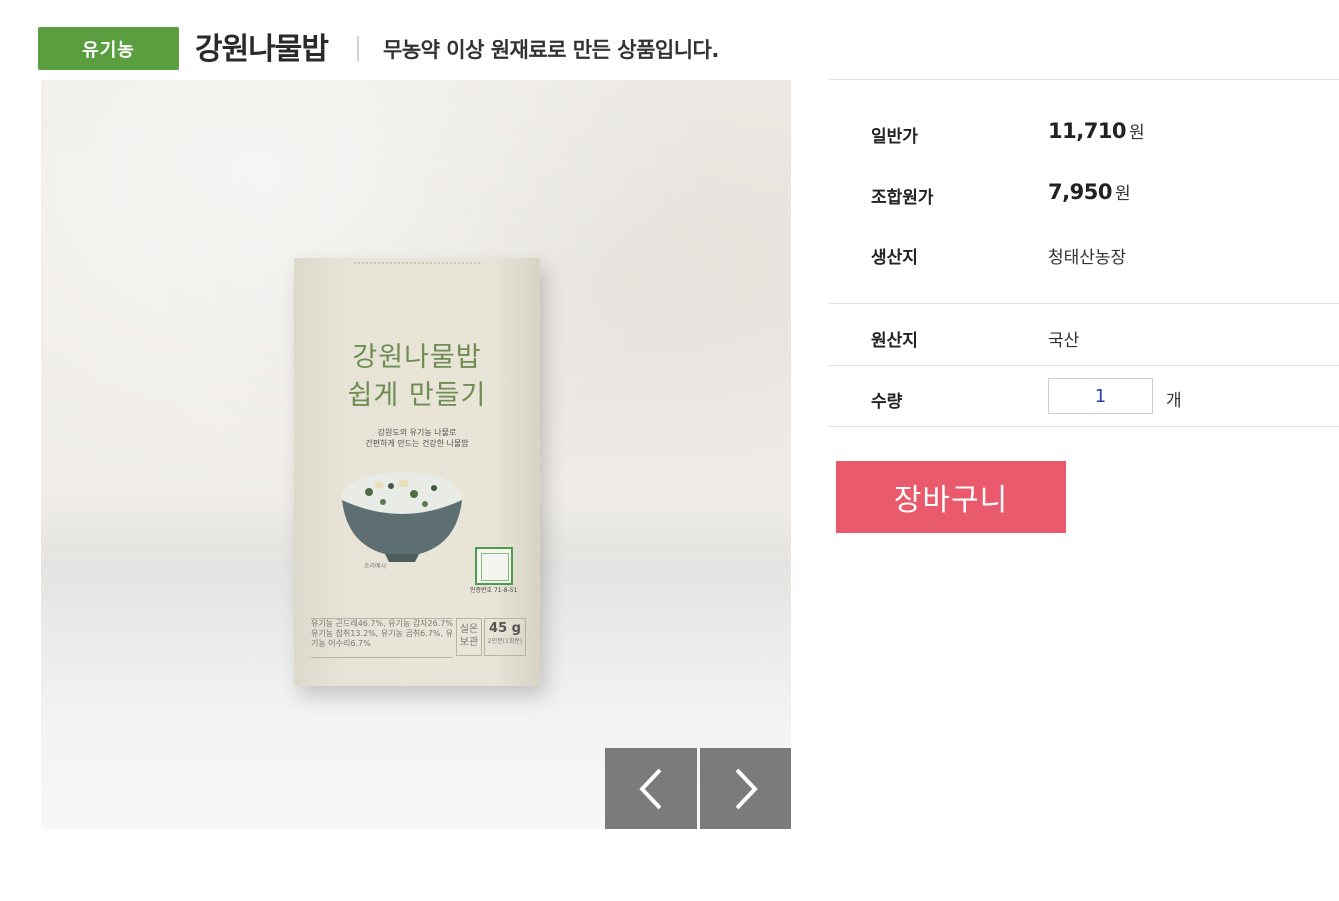  Describe the element at coordinates (494, 566) in the screenshot. I see `organic-cert-mark` at that location.